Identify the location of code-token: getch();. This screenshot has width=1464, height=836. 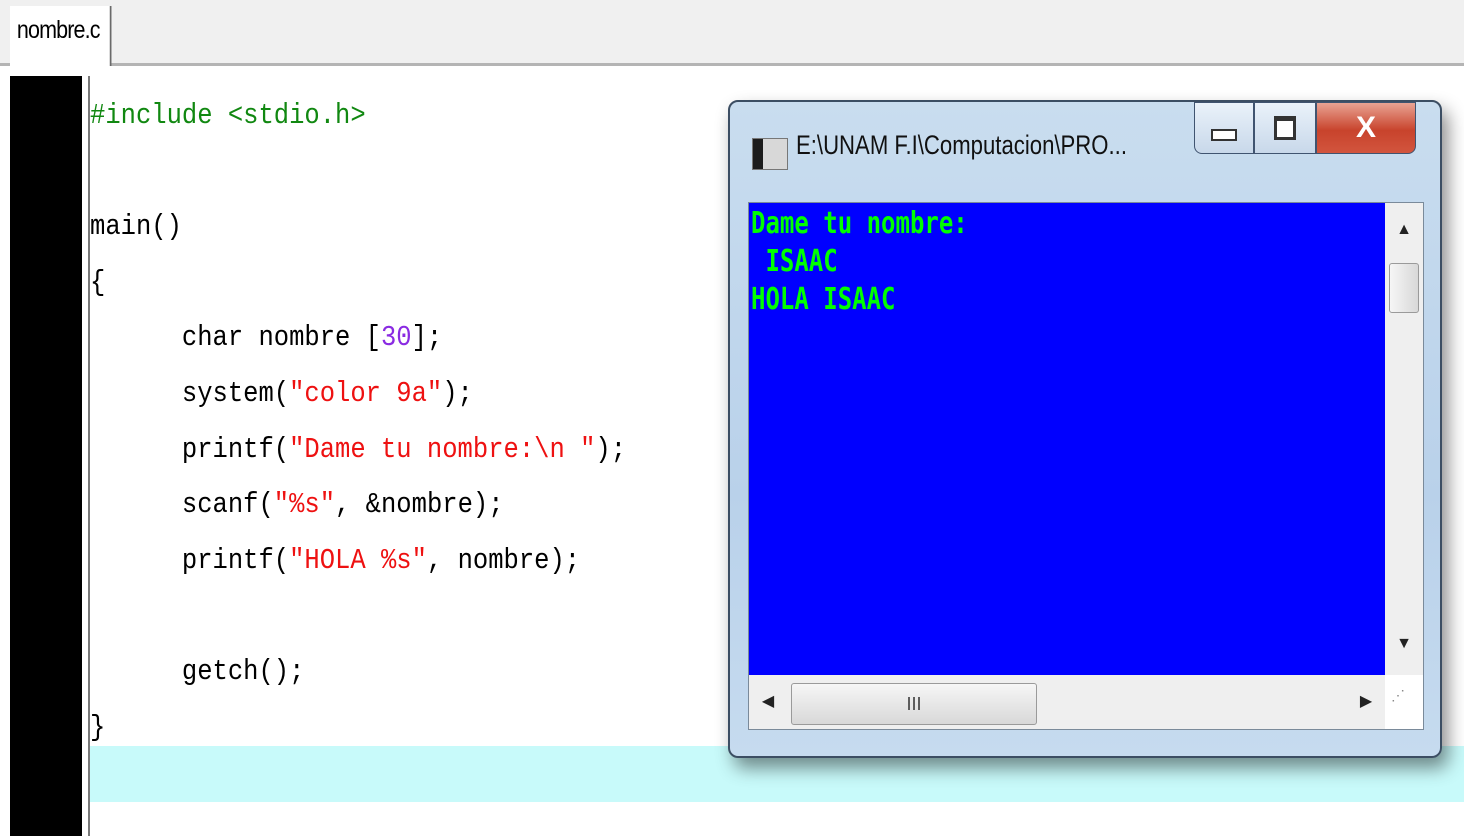
(197, 671).